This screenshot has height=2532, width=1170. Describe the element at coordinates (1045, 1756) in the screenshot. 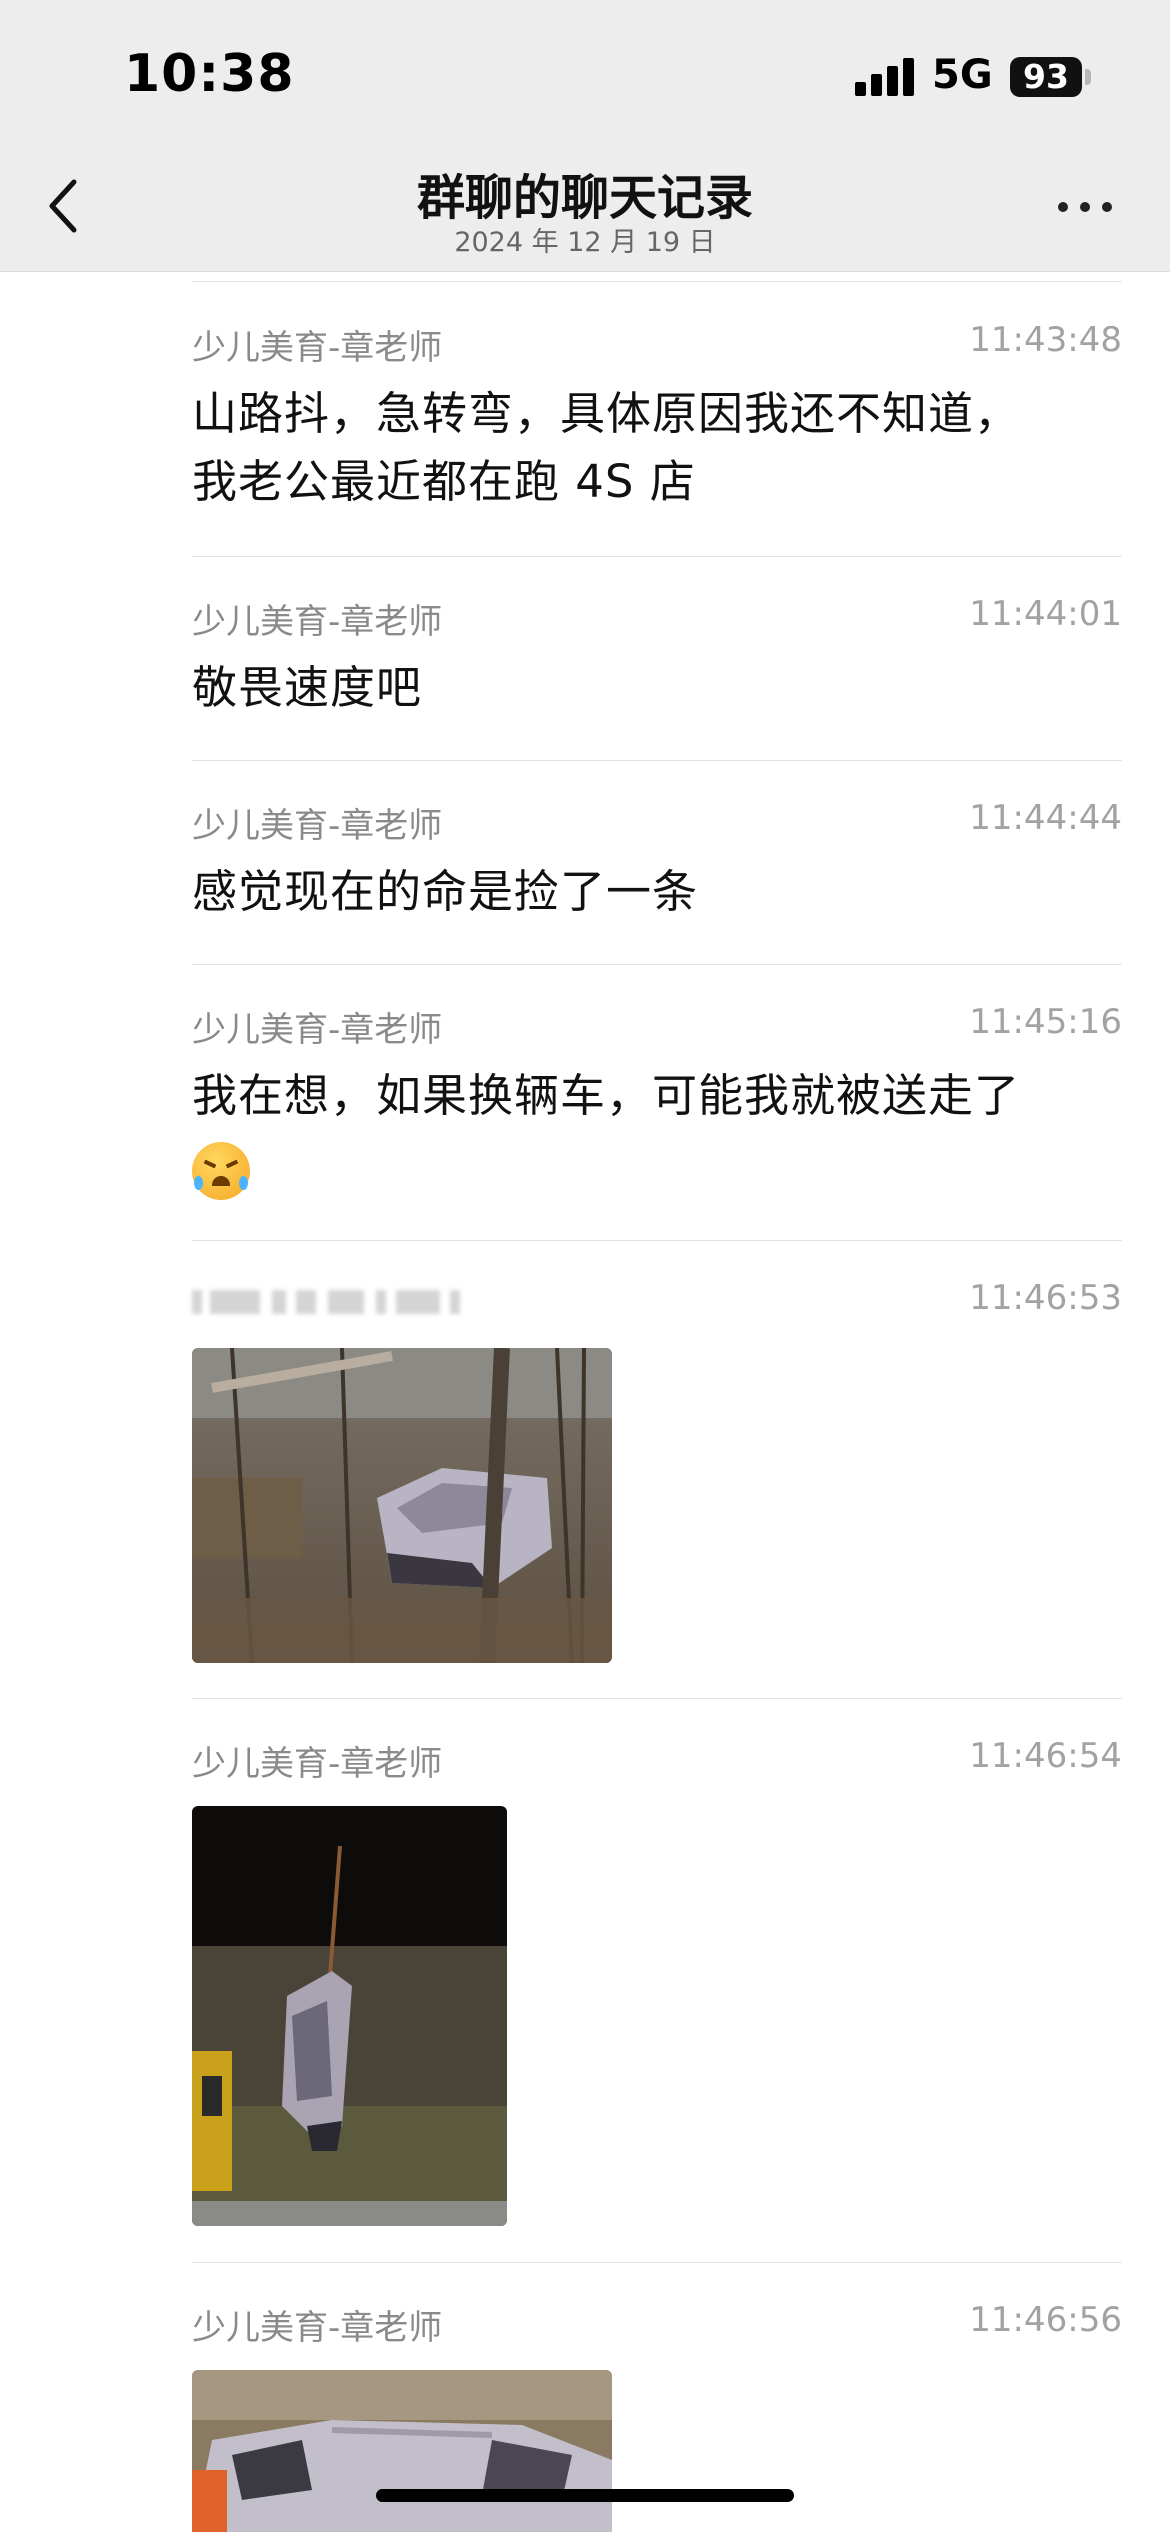

I see `message-time: 11:46:54` at that location.